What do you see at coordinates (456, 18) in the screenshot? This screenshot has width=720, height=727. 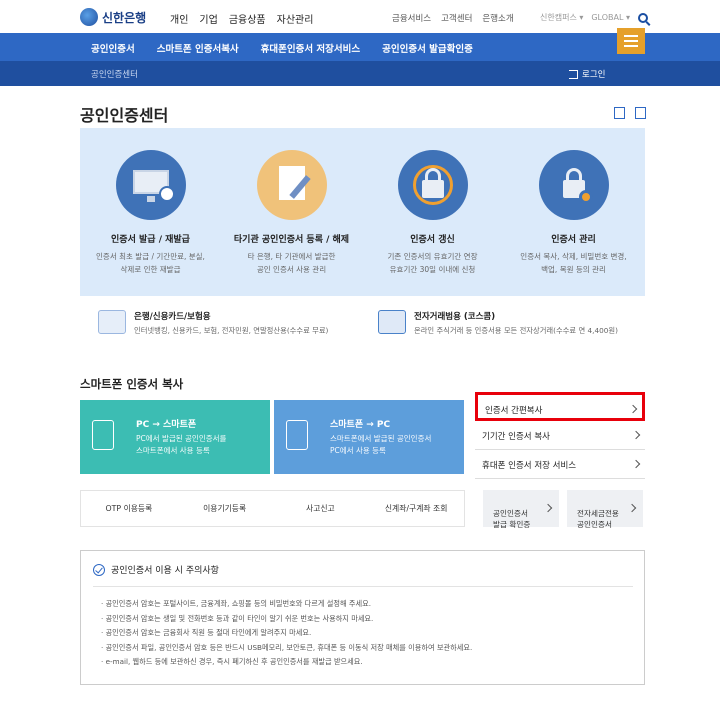 I see `nav-customer-center: 고객센터` at bounding box center [456, 18].